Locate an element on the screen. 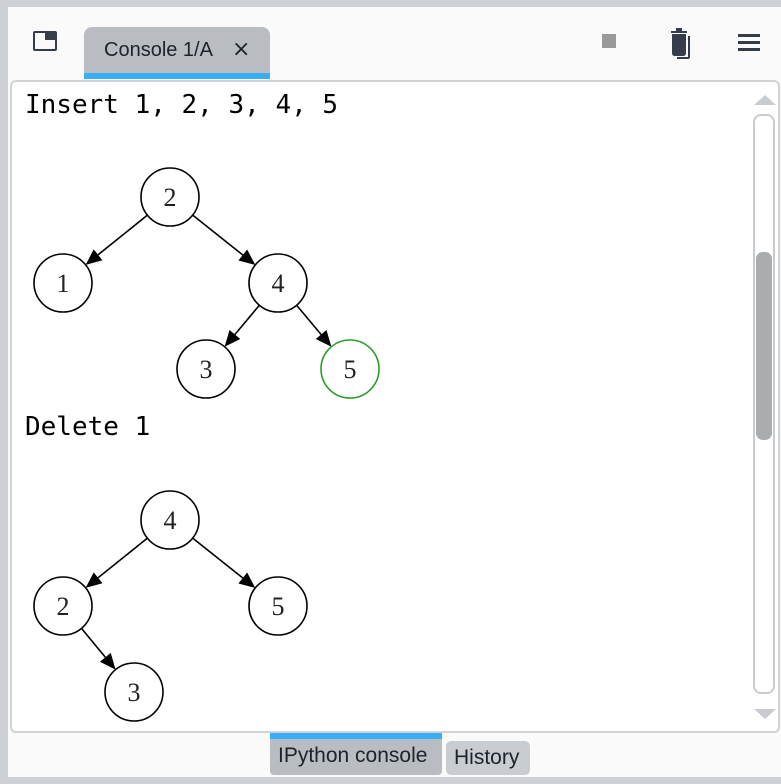 This screenshot has width=781, height=784. scroll-down-arrow-icon is located at coordinates (765, 714).